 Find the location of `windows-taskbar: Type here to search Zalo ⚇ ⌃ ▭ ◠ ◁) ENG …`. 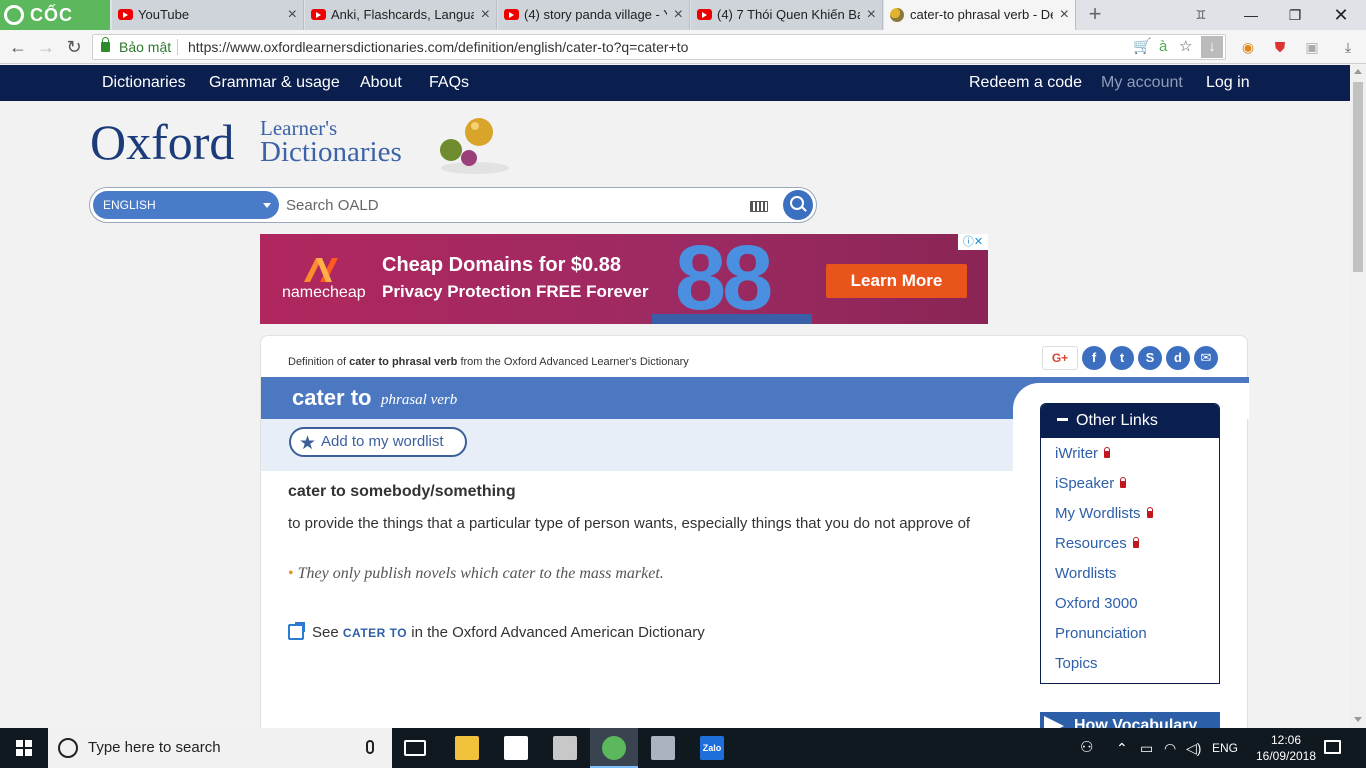

windows-taskbar: Type here to search Zalo ⚇ ⌃ ▭ ◠ ◁) ENG … is located at coordinates (683, 748).